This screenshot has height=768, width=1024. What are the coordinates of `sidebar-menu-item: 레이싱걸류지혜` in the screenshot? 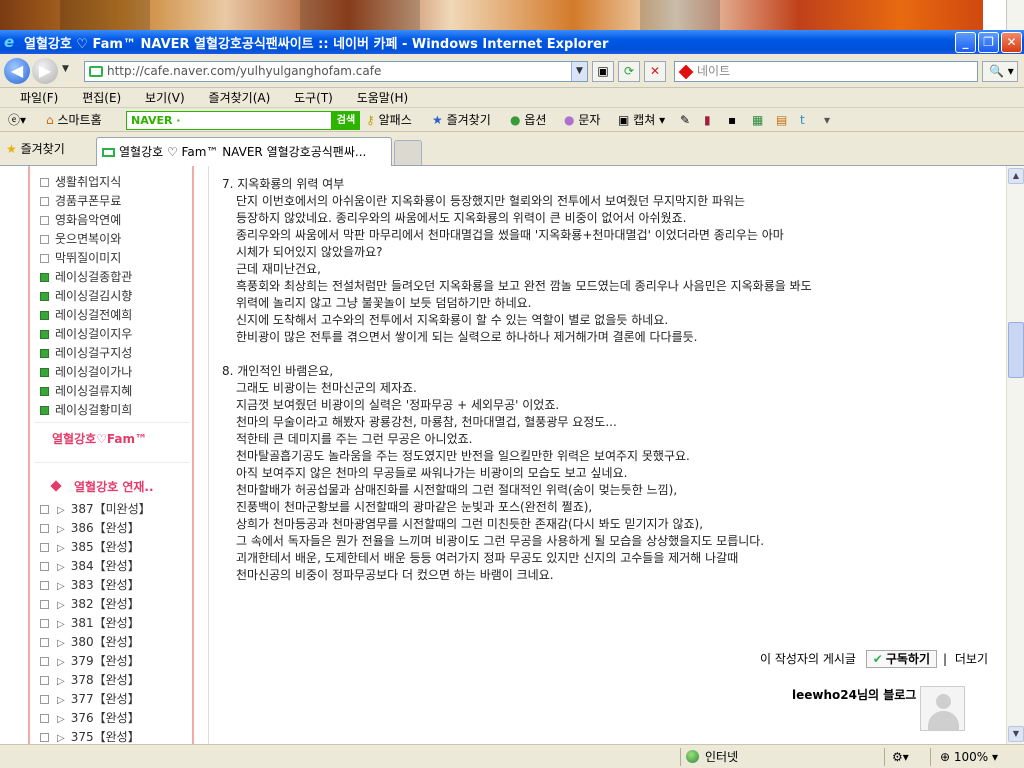 It's located at (86, 391).